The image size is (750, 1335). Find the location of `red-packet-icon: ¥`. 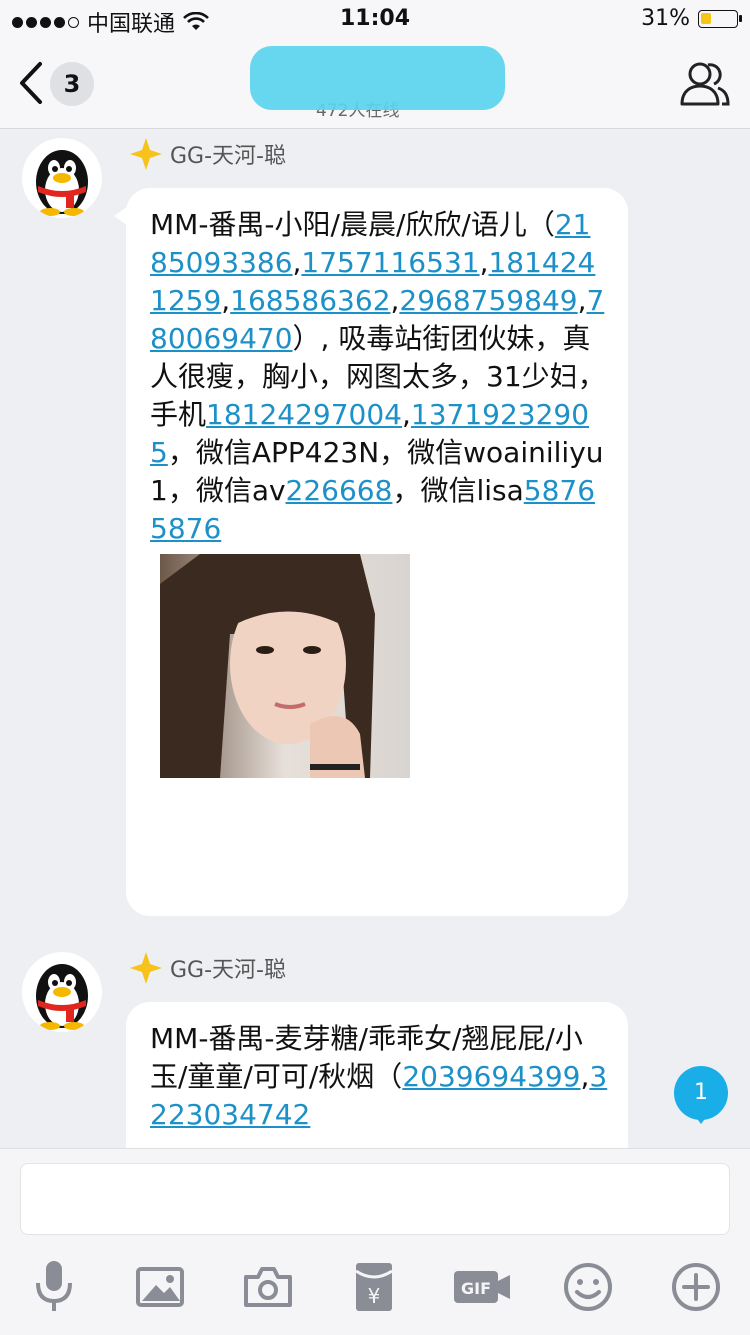

red-packet-icon: ¥ is located at coordinates (374, 1287).